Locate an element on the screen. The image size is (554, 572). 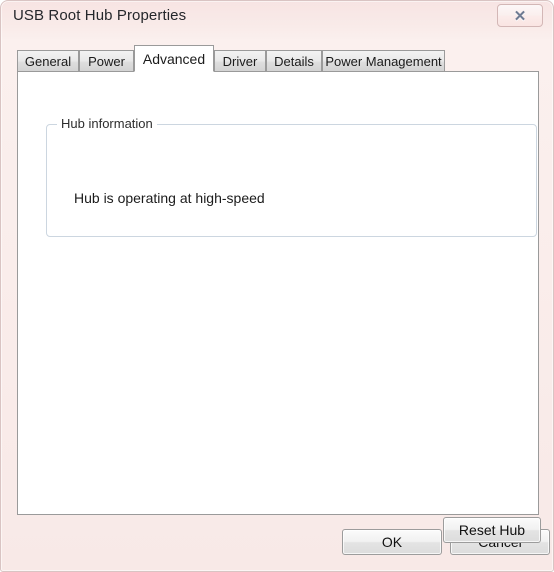
tab-power: Power is located at coordinates (106, 61).